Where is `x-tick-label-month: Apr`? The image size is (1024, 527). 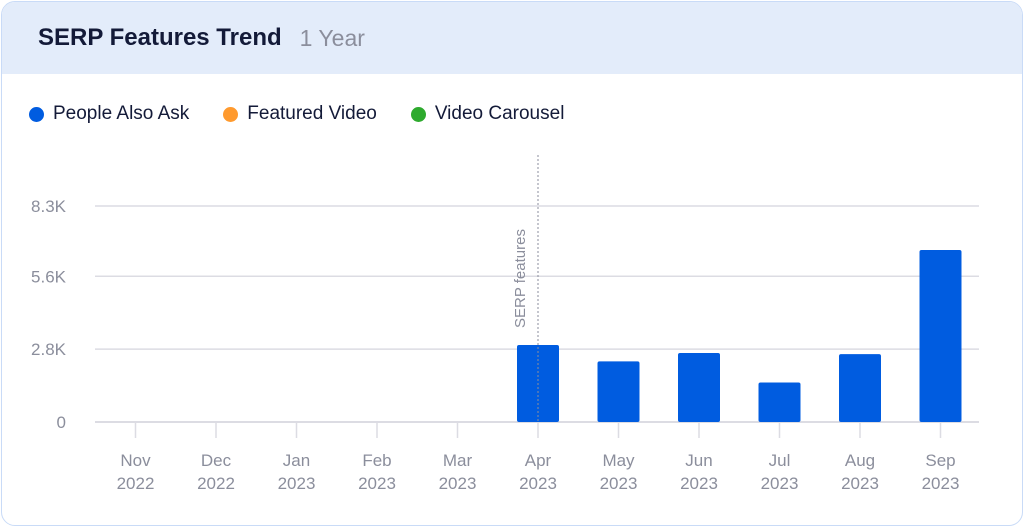 x-tick-label-month: Apr is located at coordinates (538, 460).